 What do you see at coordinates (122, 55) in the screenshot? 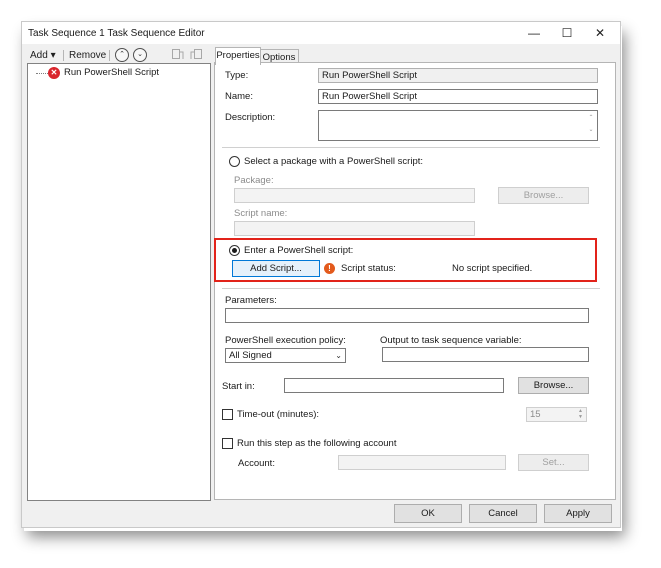
I see `move-up-icon: ⌃` at bounding box center [122, 55].